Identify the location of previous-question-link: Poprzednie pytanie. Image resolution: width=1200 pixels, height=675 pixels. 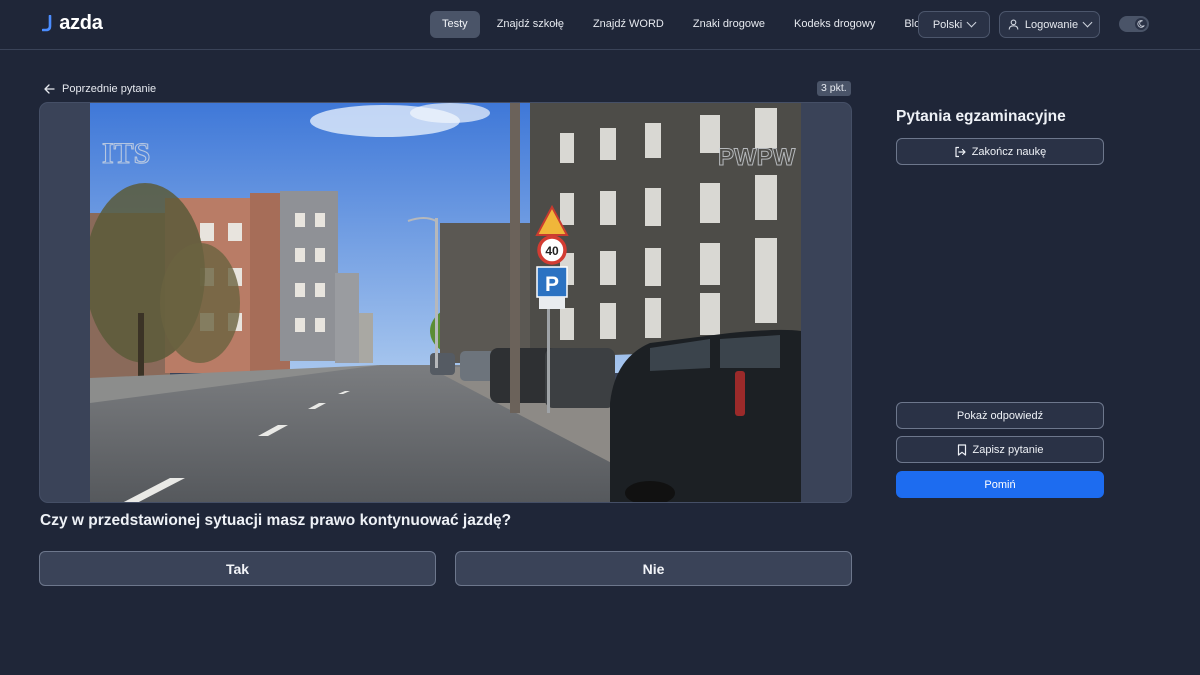
(100, 89).